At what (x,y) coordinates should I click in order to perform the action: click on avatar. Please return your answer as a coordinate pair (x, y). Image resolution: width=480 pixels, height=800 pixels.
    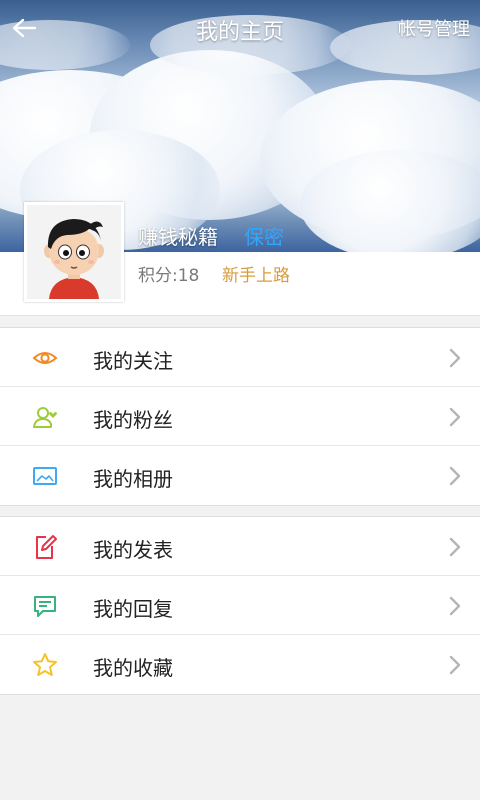
    Looking at the image, I should click on (74, 252).